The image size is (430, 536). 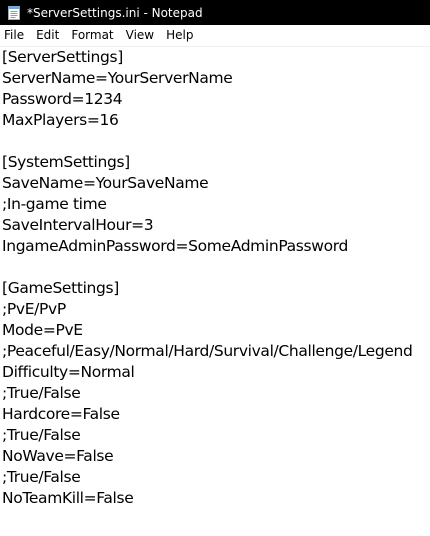 What do you see at coordinates (68, 372) in the screenshot?
I see `editor-line: Difficulty=Normal` at bounding box center [68, 372].